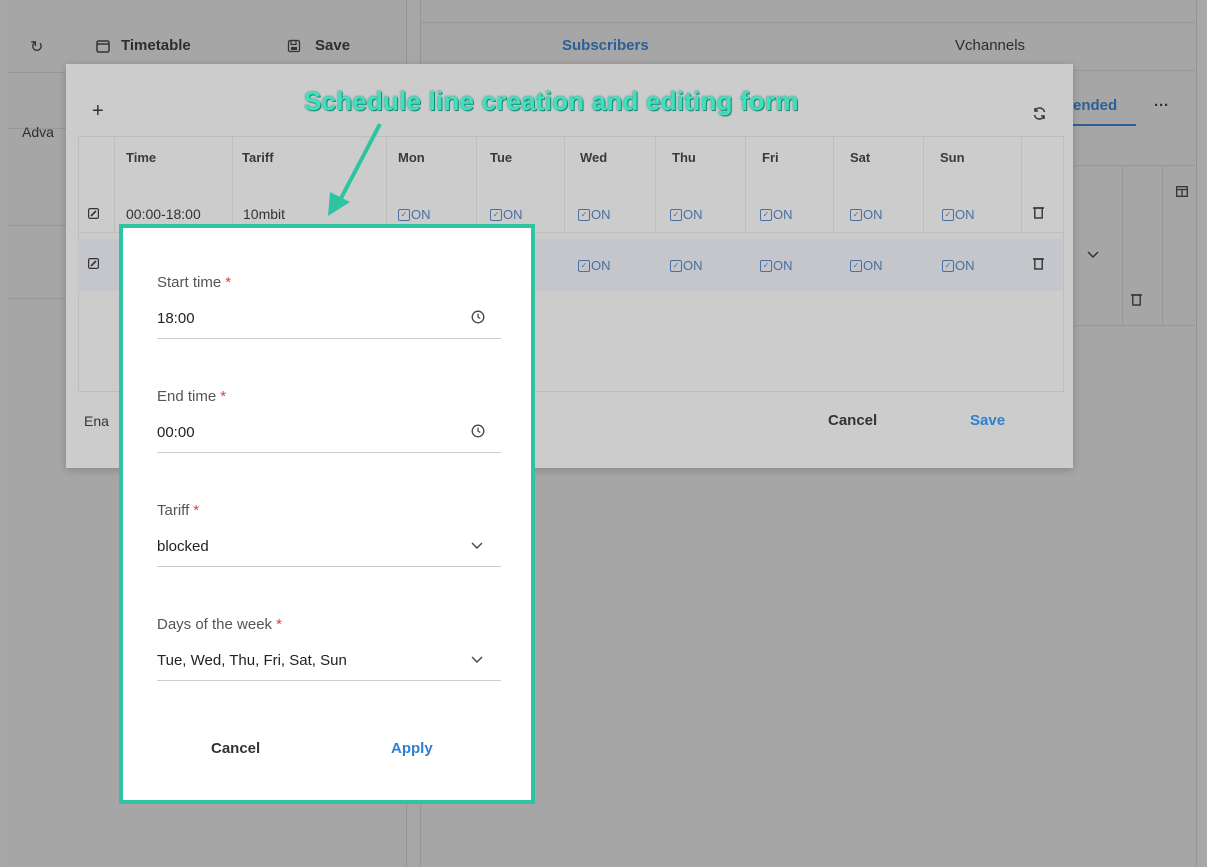 Image resolution: width=1207 pixels, height=867 pixels. I want to click on row-time: 00:00-18:00, so click(163, 214).